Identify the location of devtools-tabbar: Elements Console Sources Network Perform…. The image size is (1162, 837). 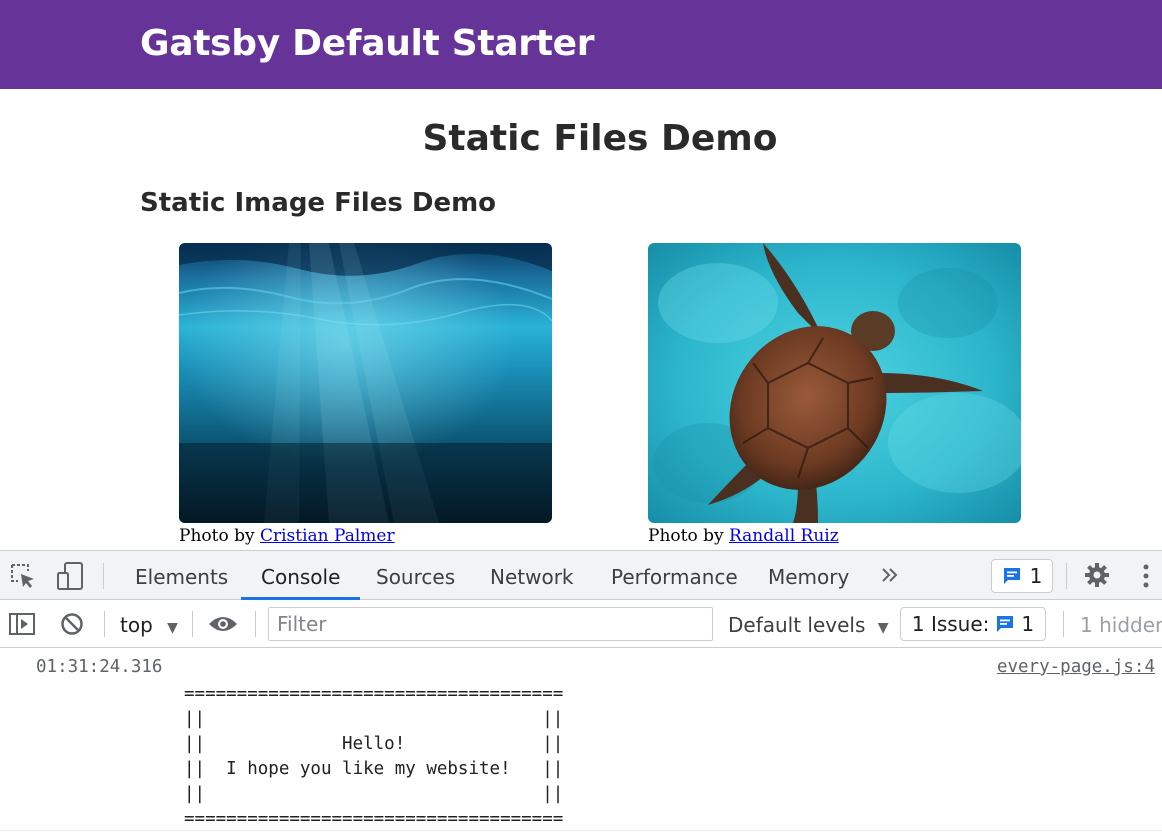
(581, 575).